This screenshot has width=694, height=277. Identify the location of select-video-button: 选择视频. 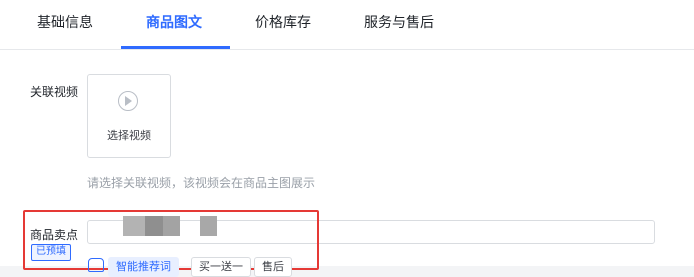
(129, 116).